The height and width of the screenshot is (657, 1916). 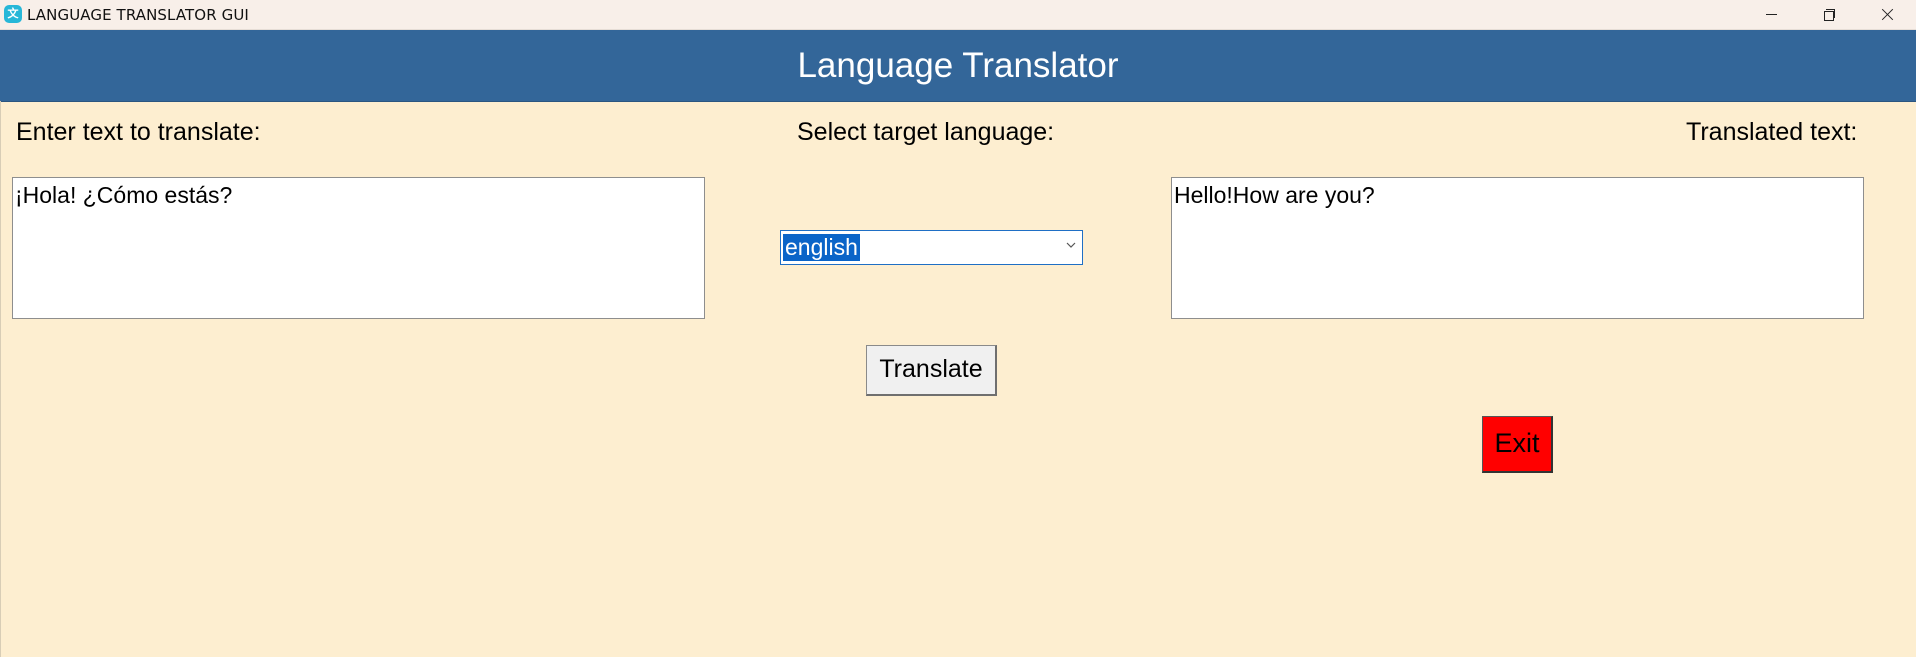 What do you see at coordinates (931, 247) in the screenshot?
I see `target-language-select: english` at bounding box center [931, 247].